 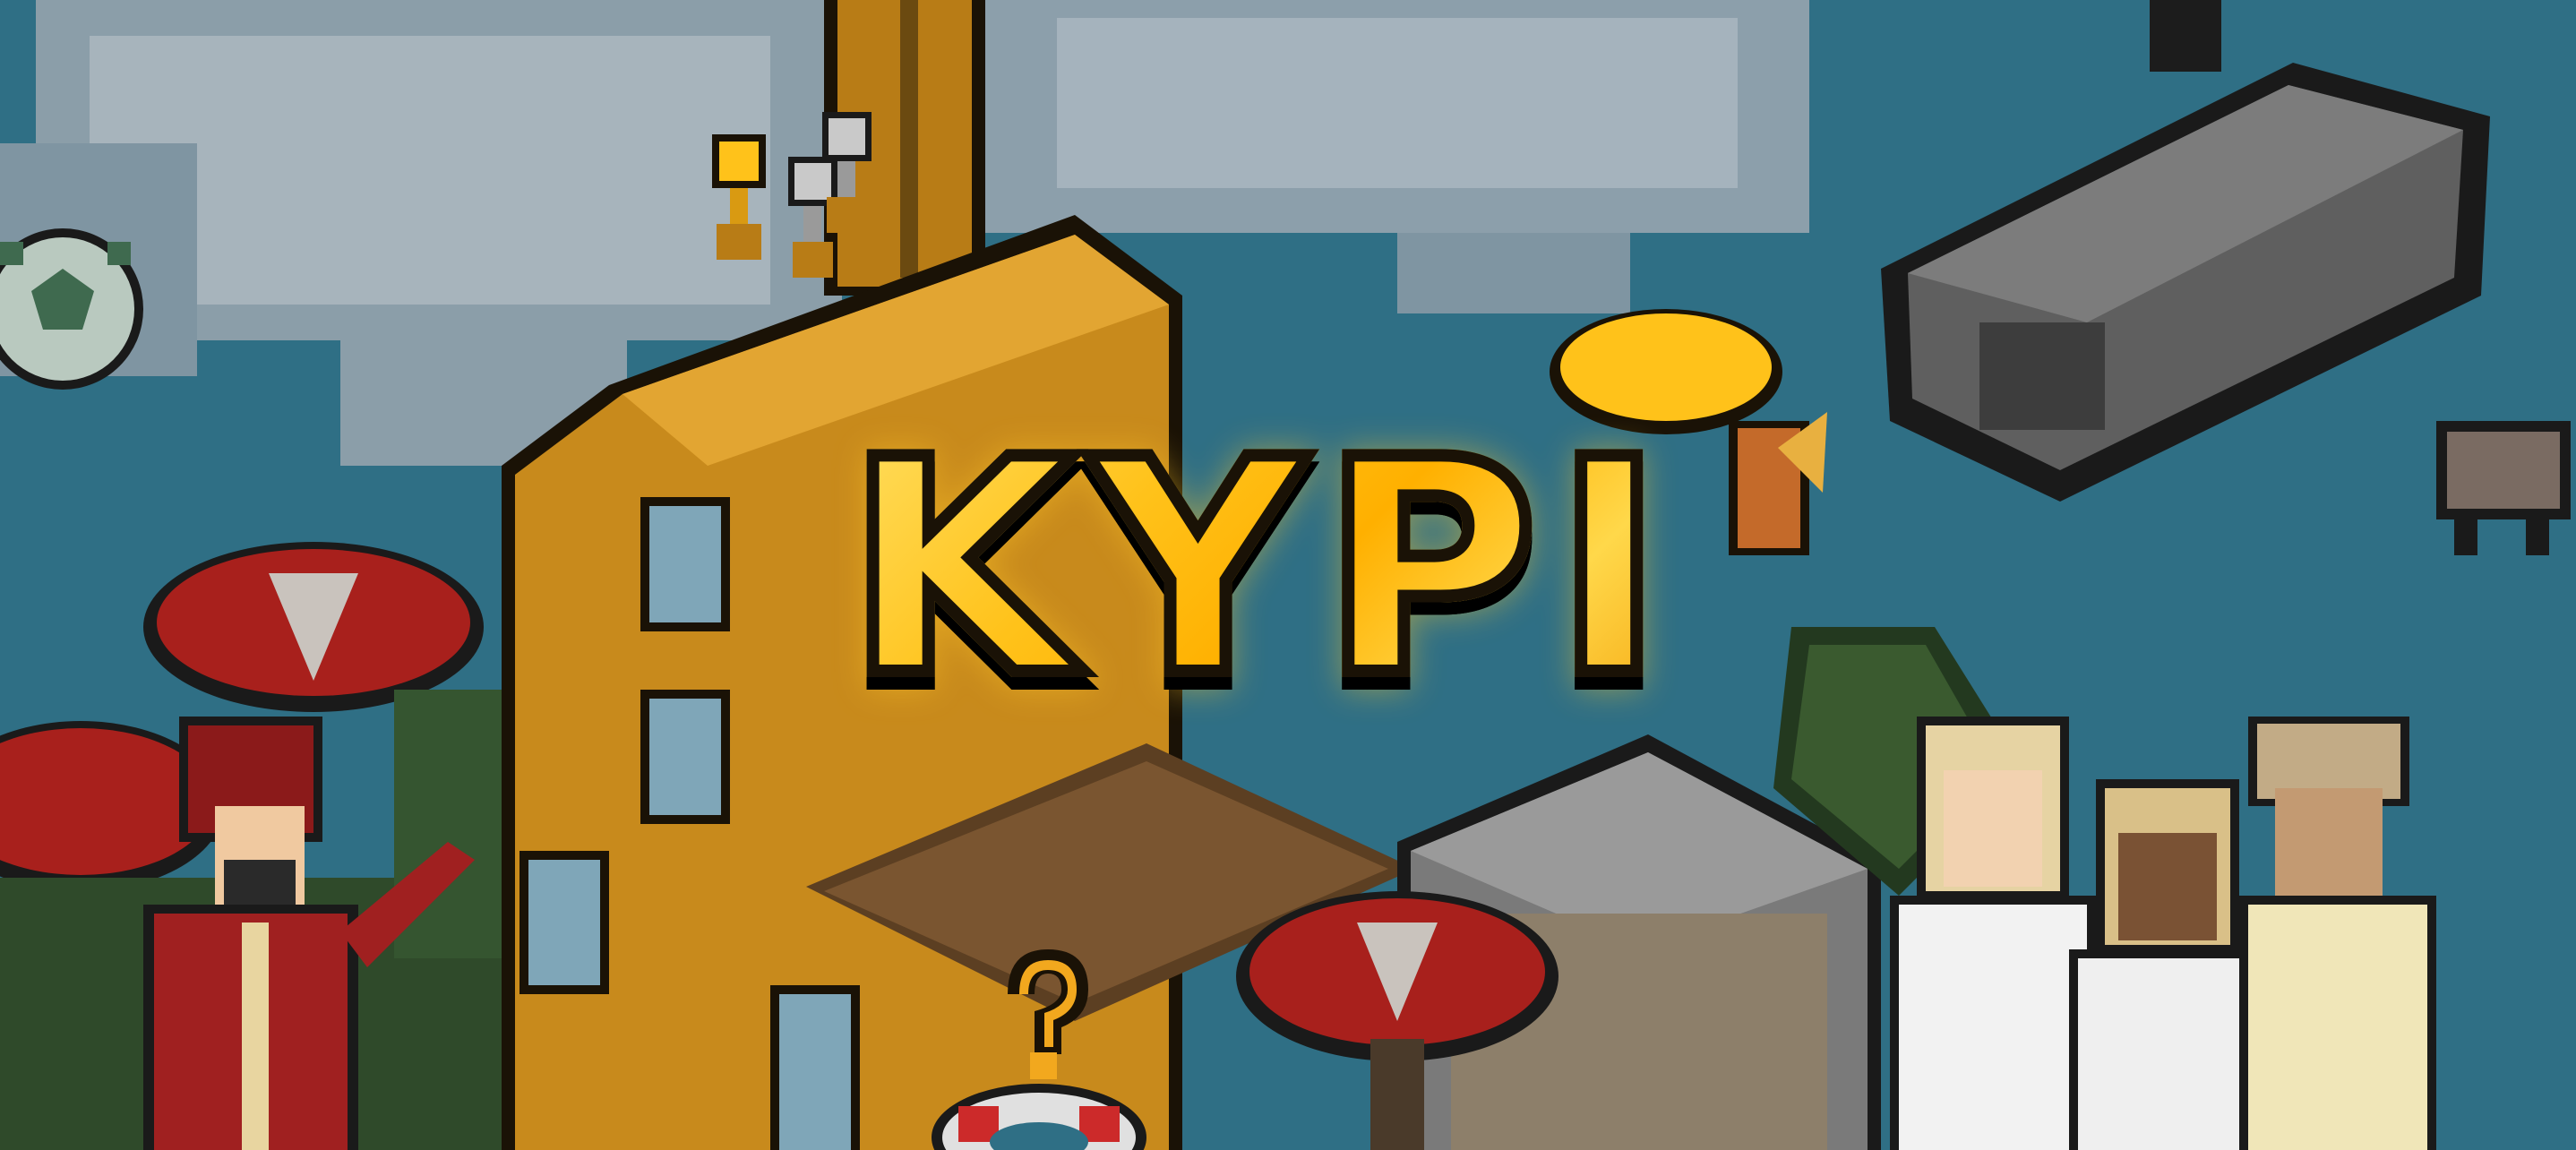 What do you see at coordinates (2163, 934) in the screenshot?
I see `avatar-group` at bounding box center [2163, 934].